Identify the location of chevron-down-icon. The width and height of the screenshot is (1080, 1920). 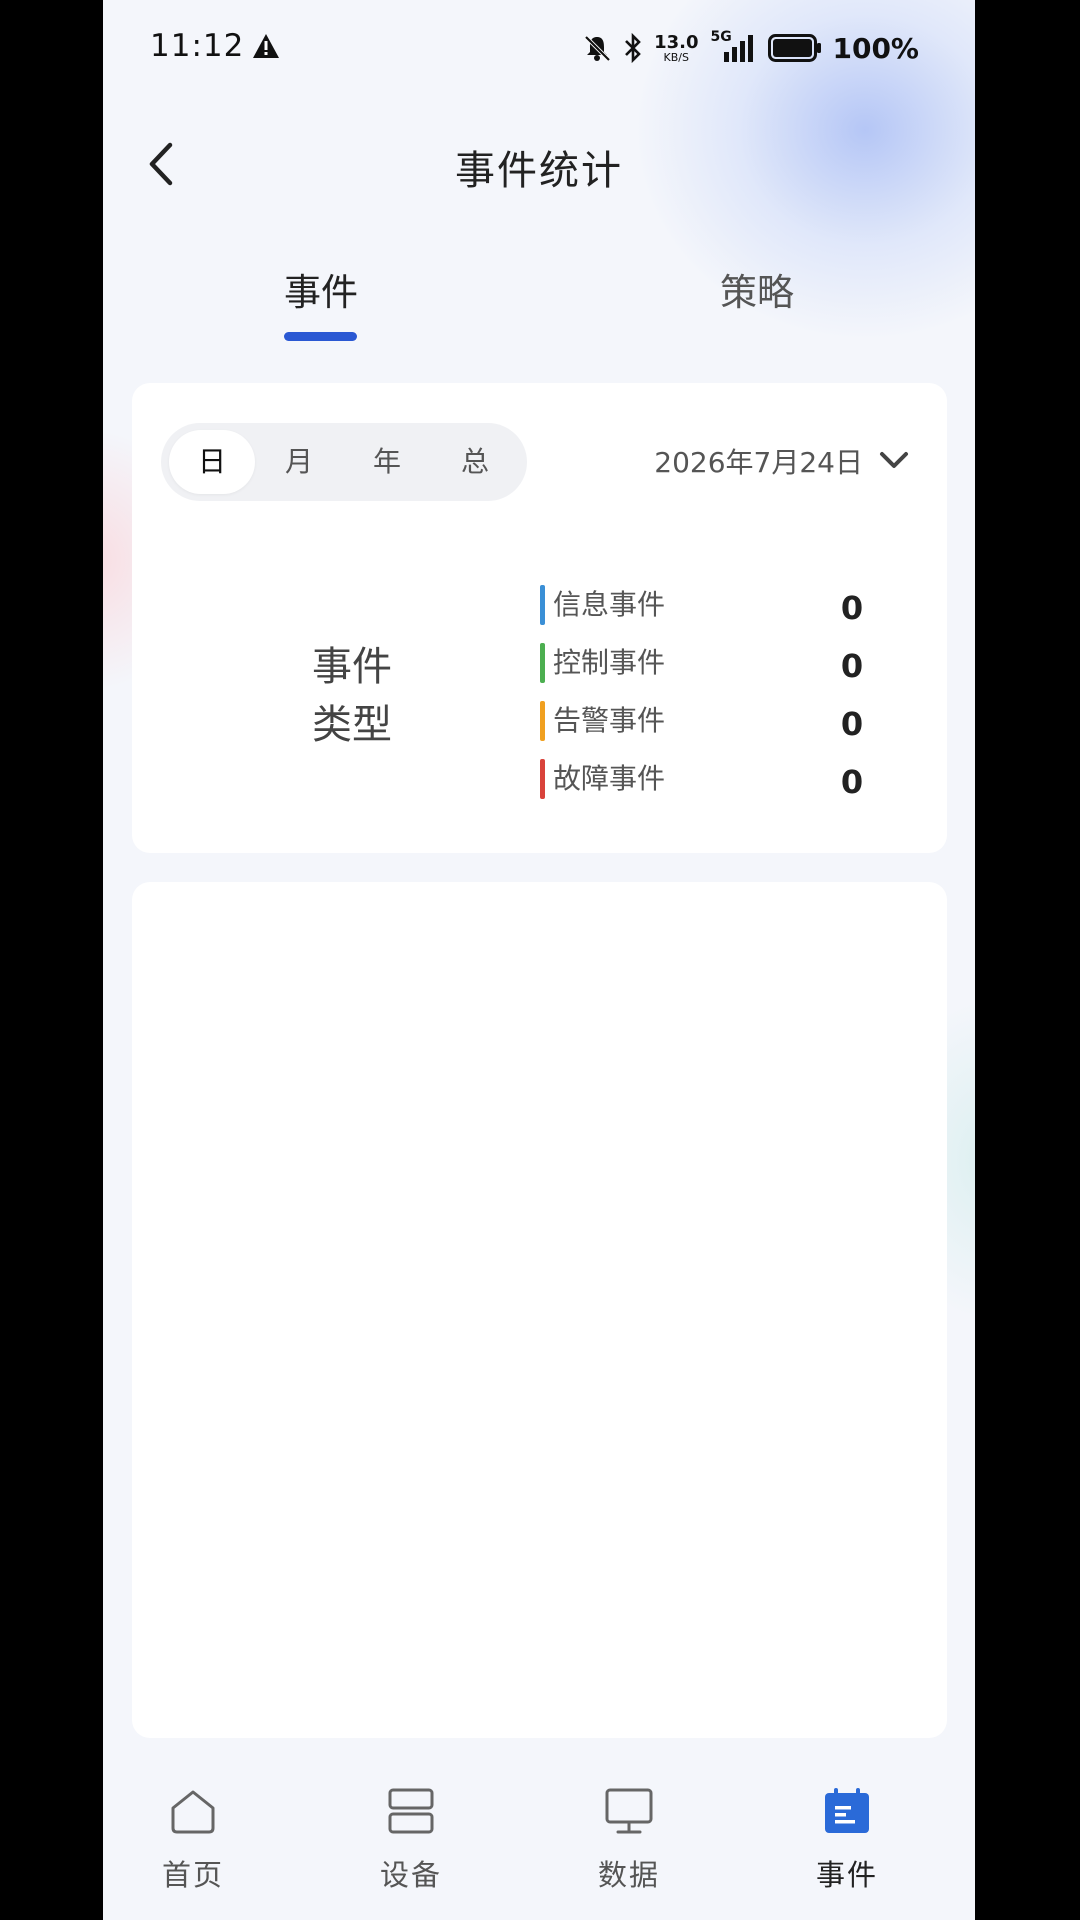
(894, 460).